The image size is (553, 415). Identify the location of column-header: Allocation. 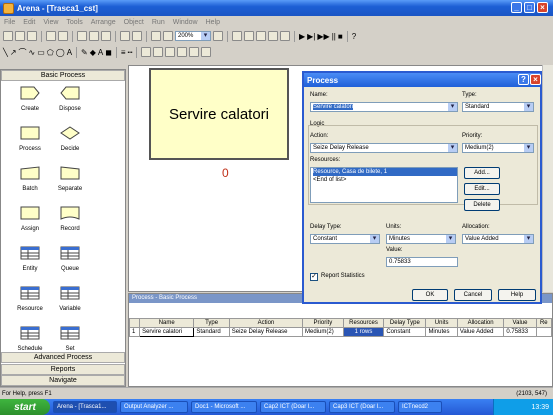
(480, 323).